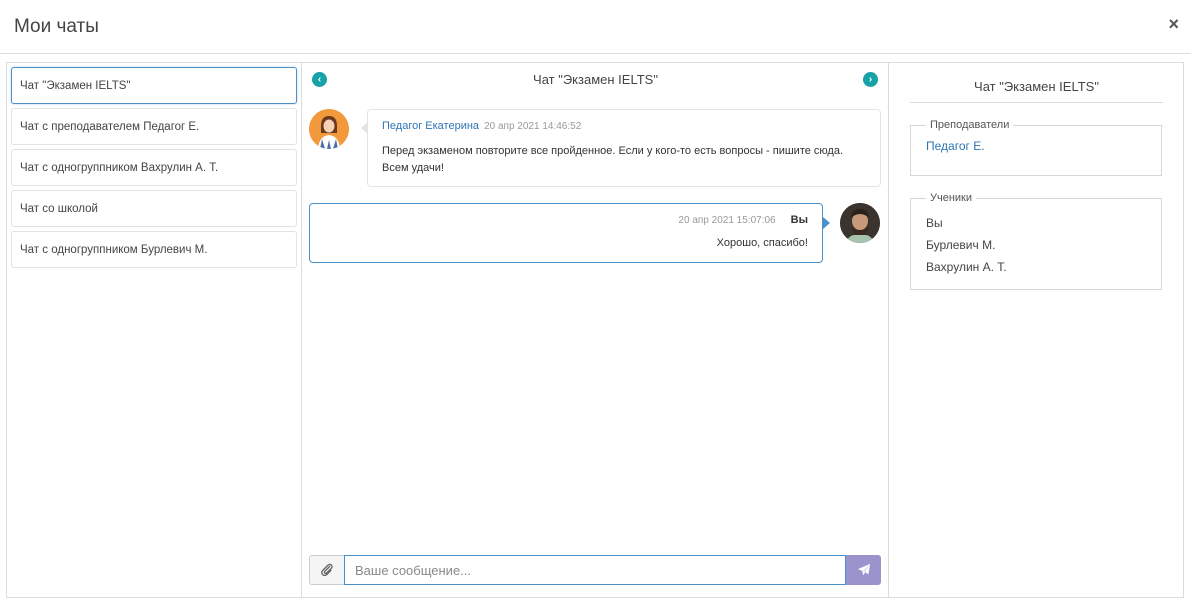  Describe the element at coordinates (762, 243) in the screenshot. I see `message-text: Хорошо, спасибо!` at that location.